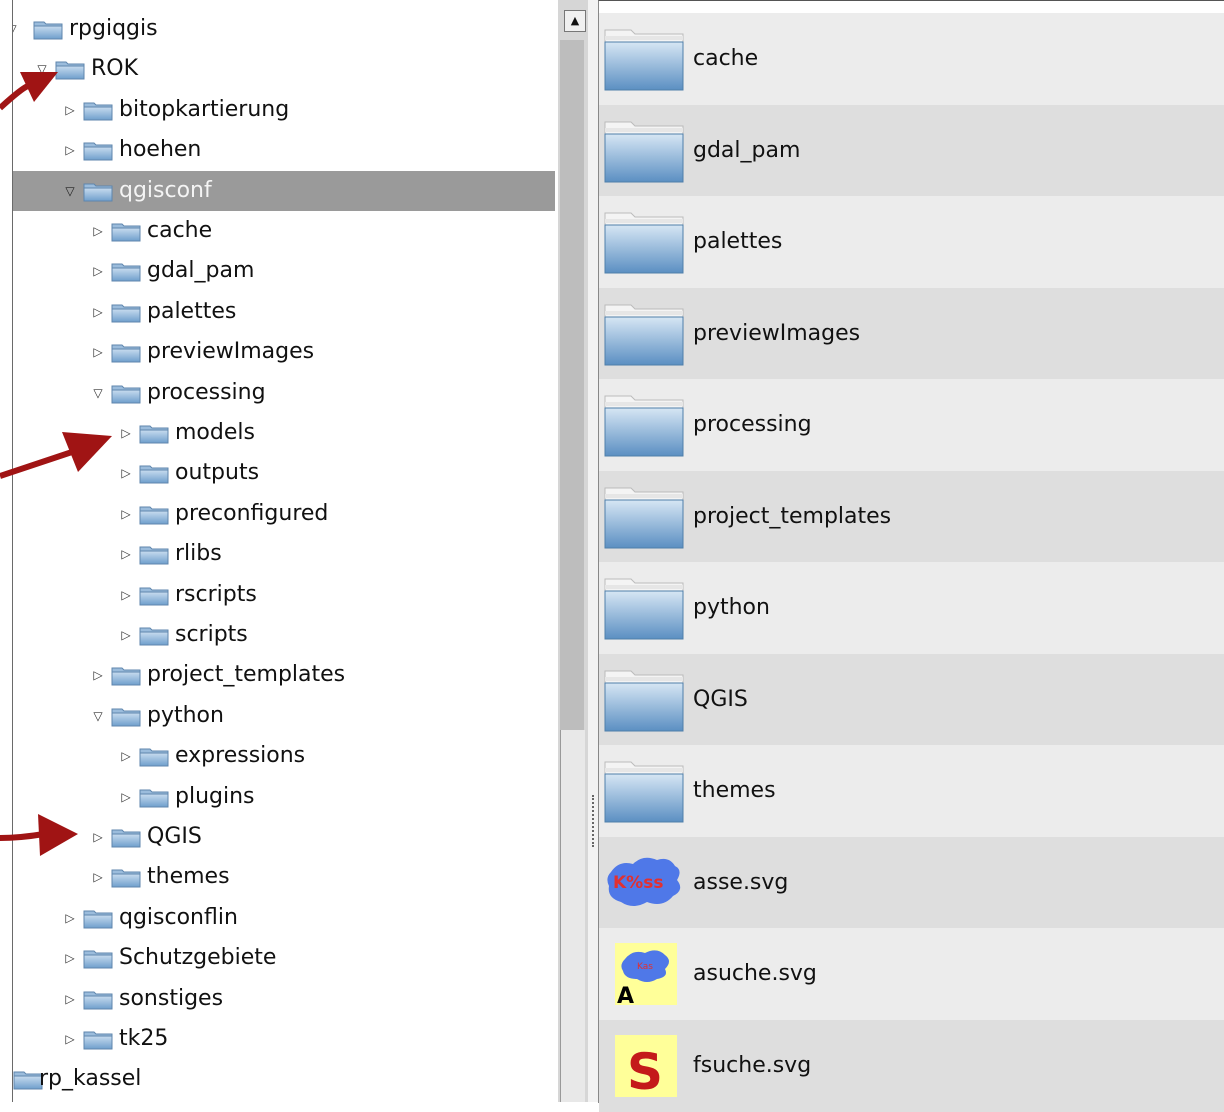 The image size is (1224, 1112). I want to click on scrollbar-track, so click(572, 916).